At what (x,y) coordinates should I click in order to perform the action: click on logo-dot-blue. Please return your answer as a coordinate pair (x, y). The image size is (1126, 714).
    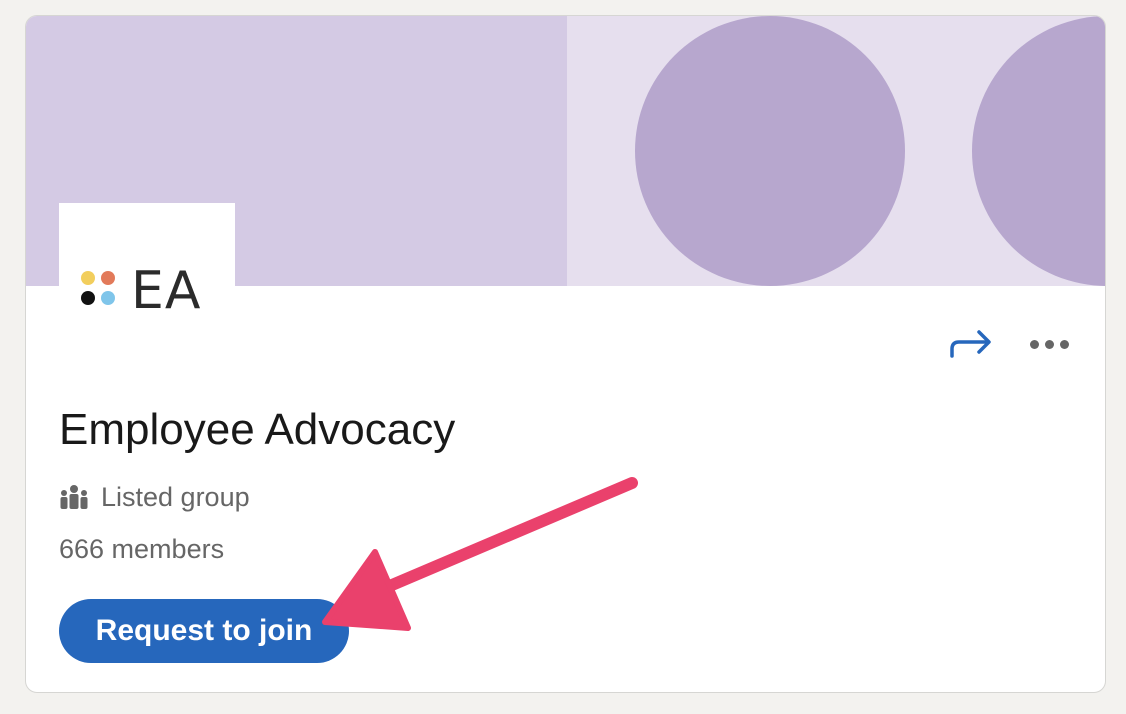
    Looking at the image, I should click on (108, 298).